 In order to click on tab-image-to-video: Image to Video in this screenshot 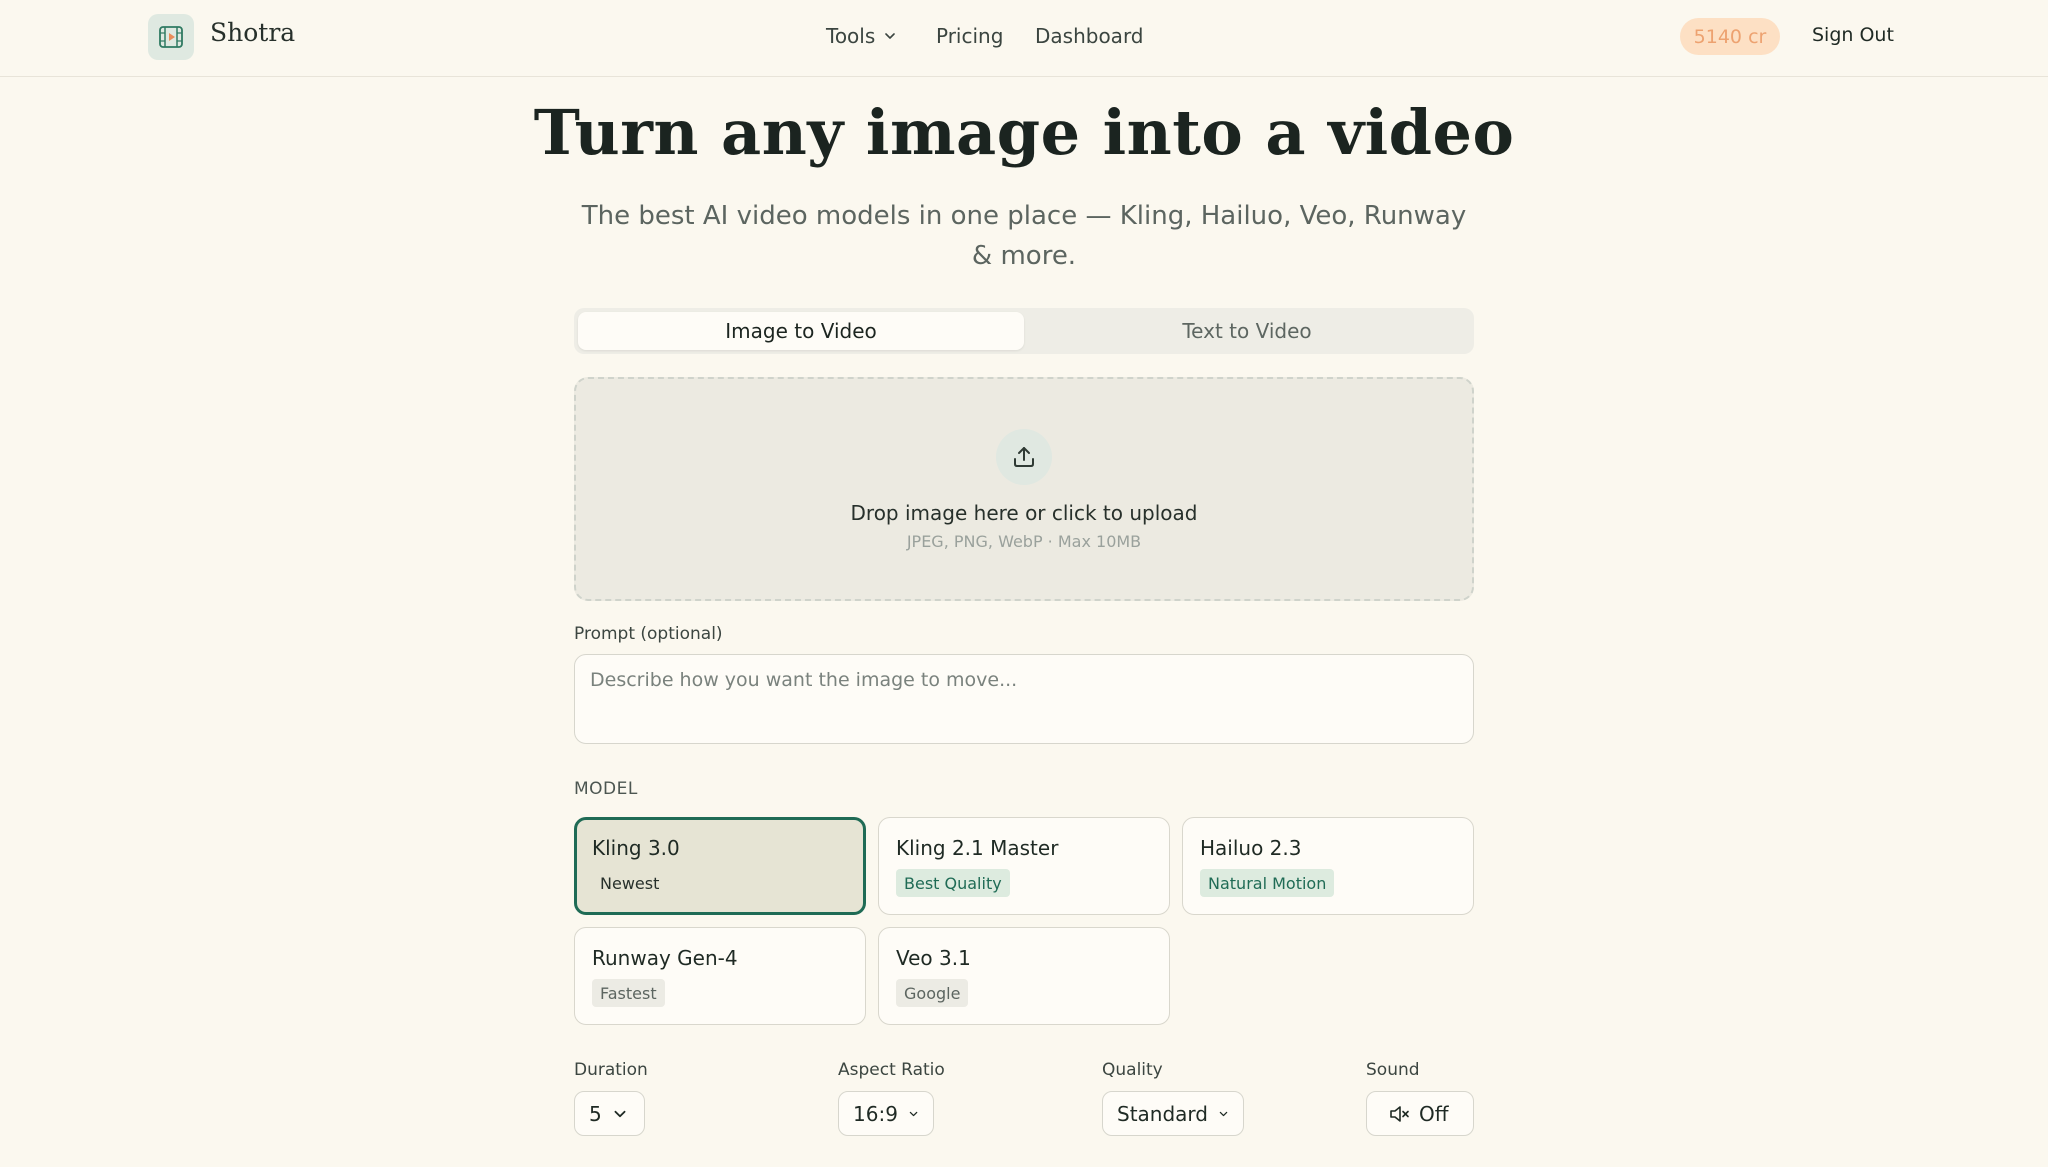, I will do `click(801, 331)`.